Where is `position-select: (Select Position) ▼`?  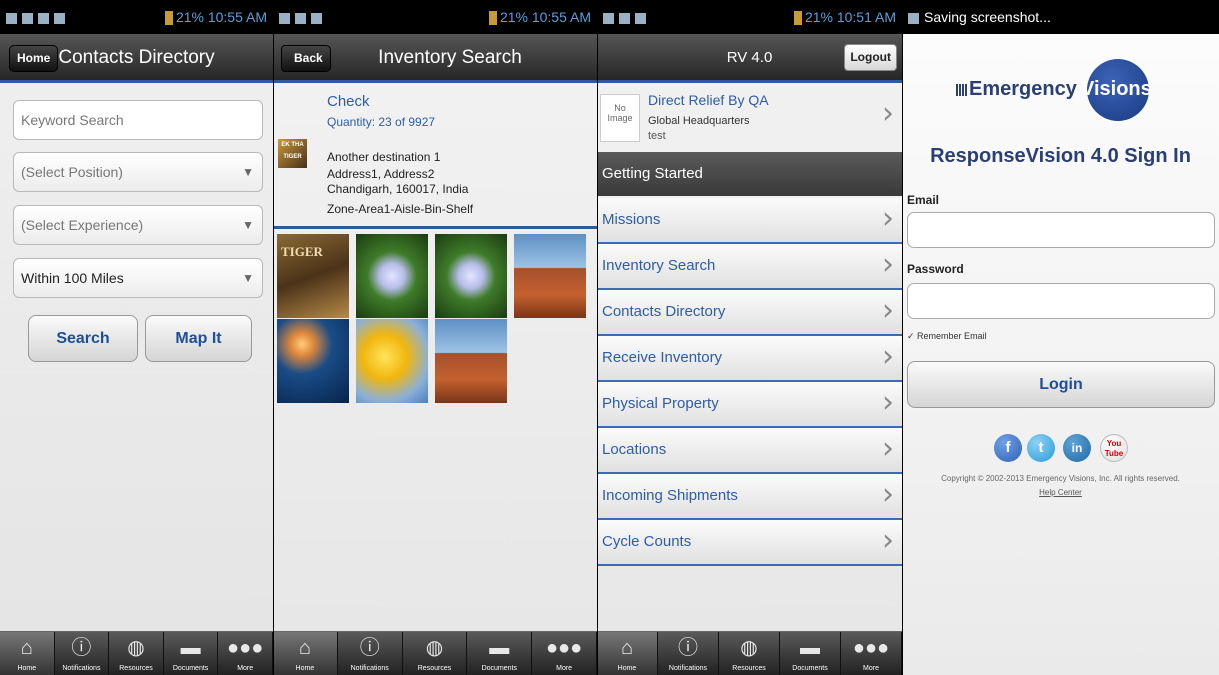 position-select: (Select Position) ▼ is located at coordinates (138, 172).